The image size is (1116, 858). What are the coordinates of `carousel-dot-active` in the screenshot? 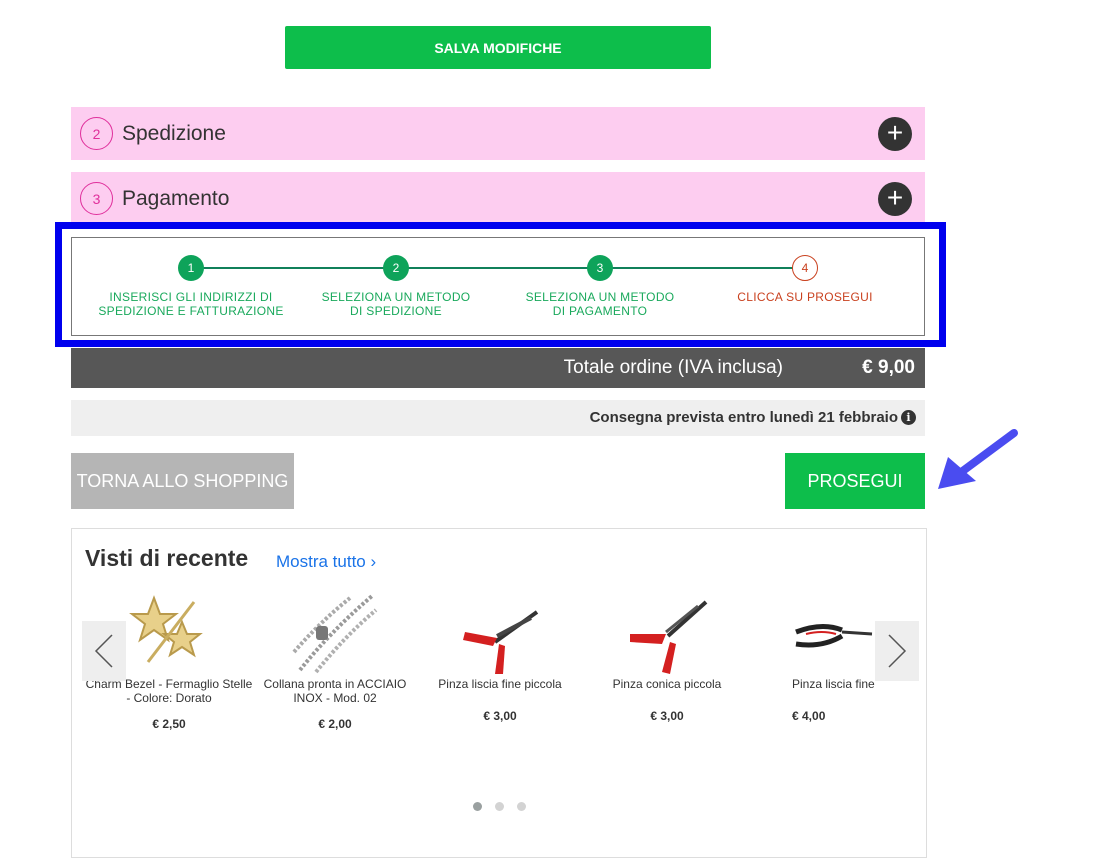 It's located at (477, 806).